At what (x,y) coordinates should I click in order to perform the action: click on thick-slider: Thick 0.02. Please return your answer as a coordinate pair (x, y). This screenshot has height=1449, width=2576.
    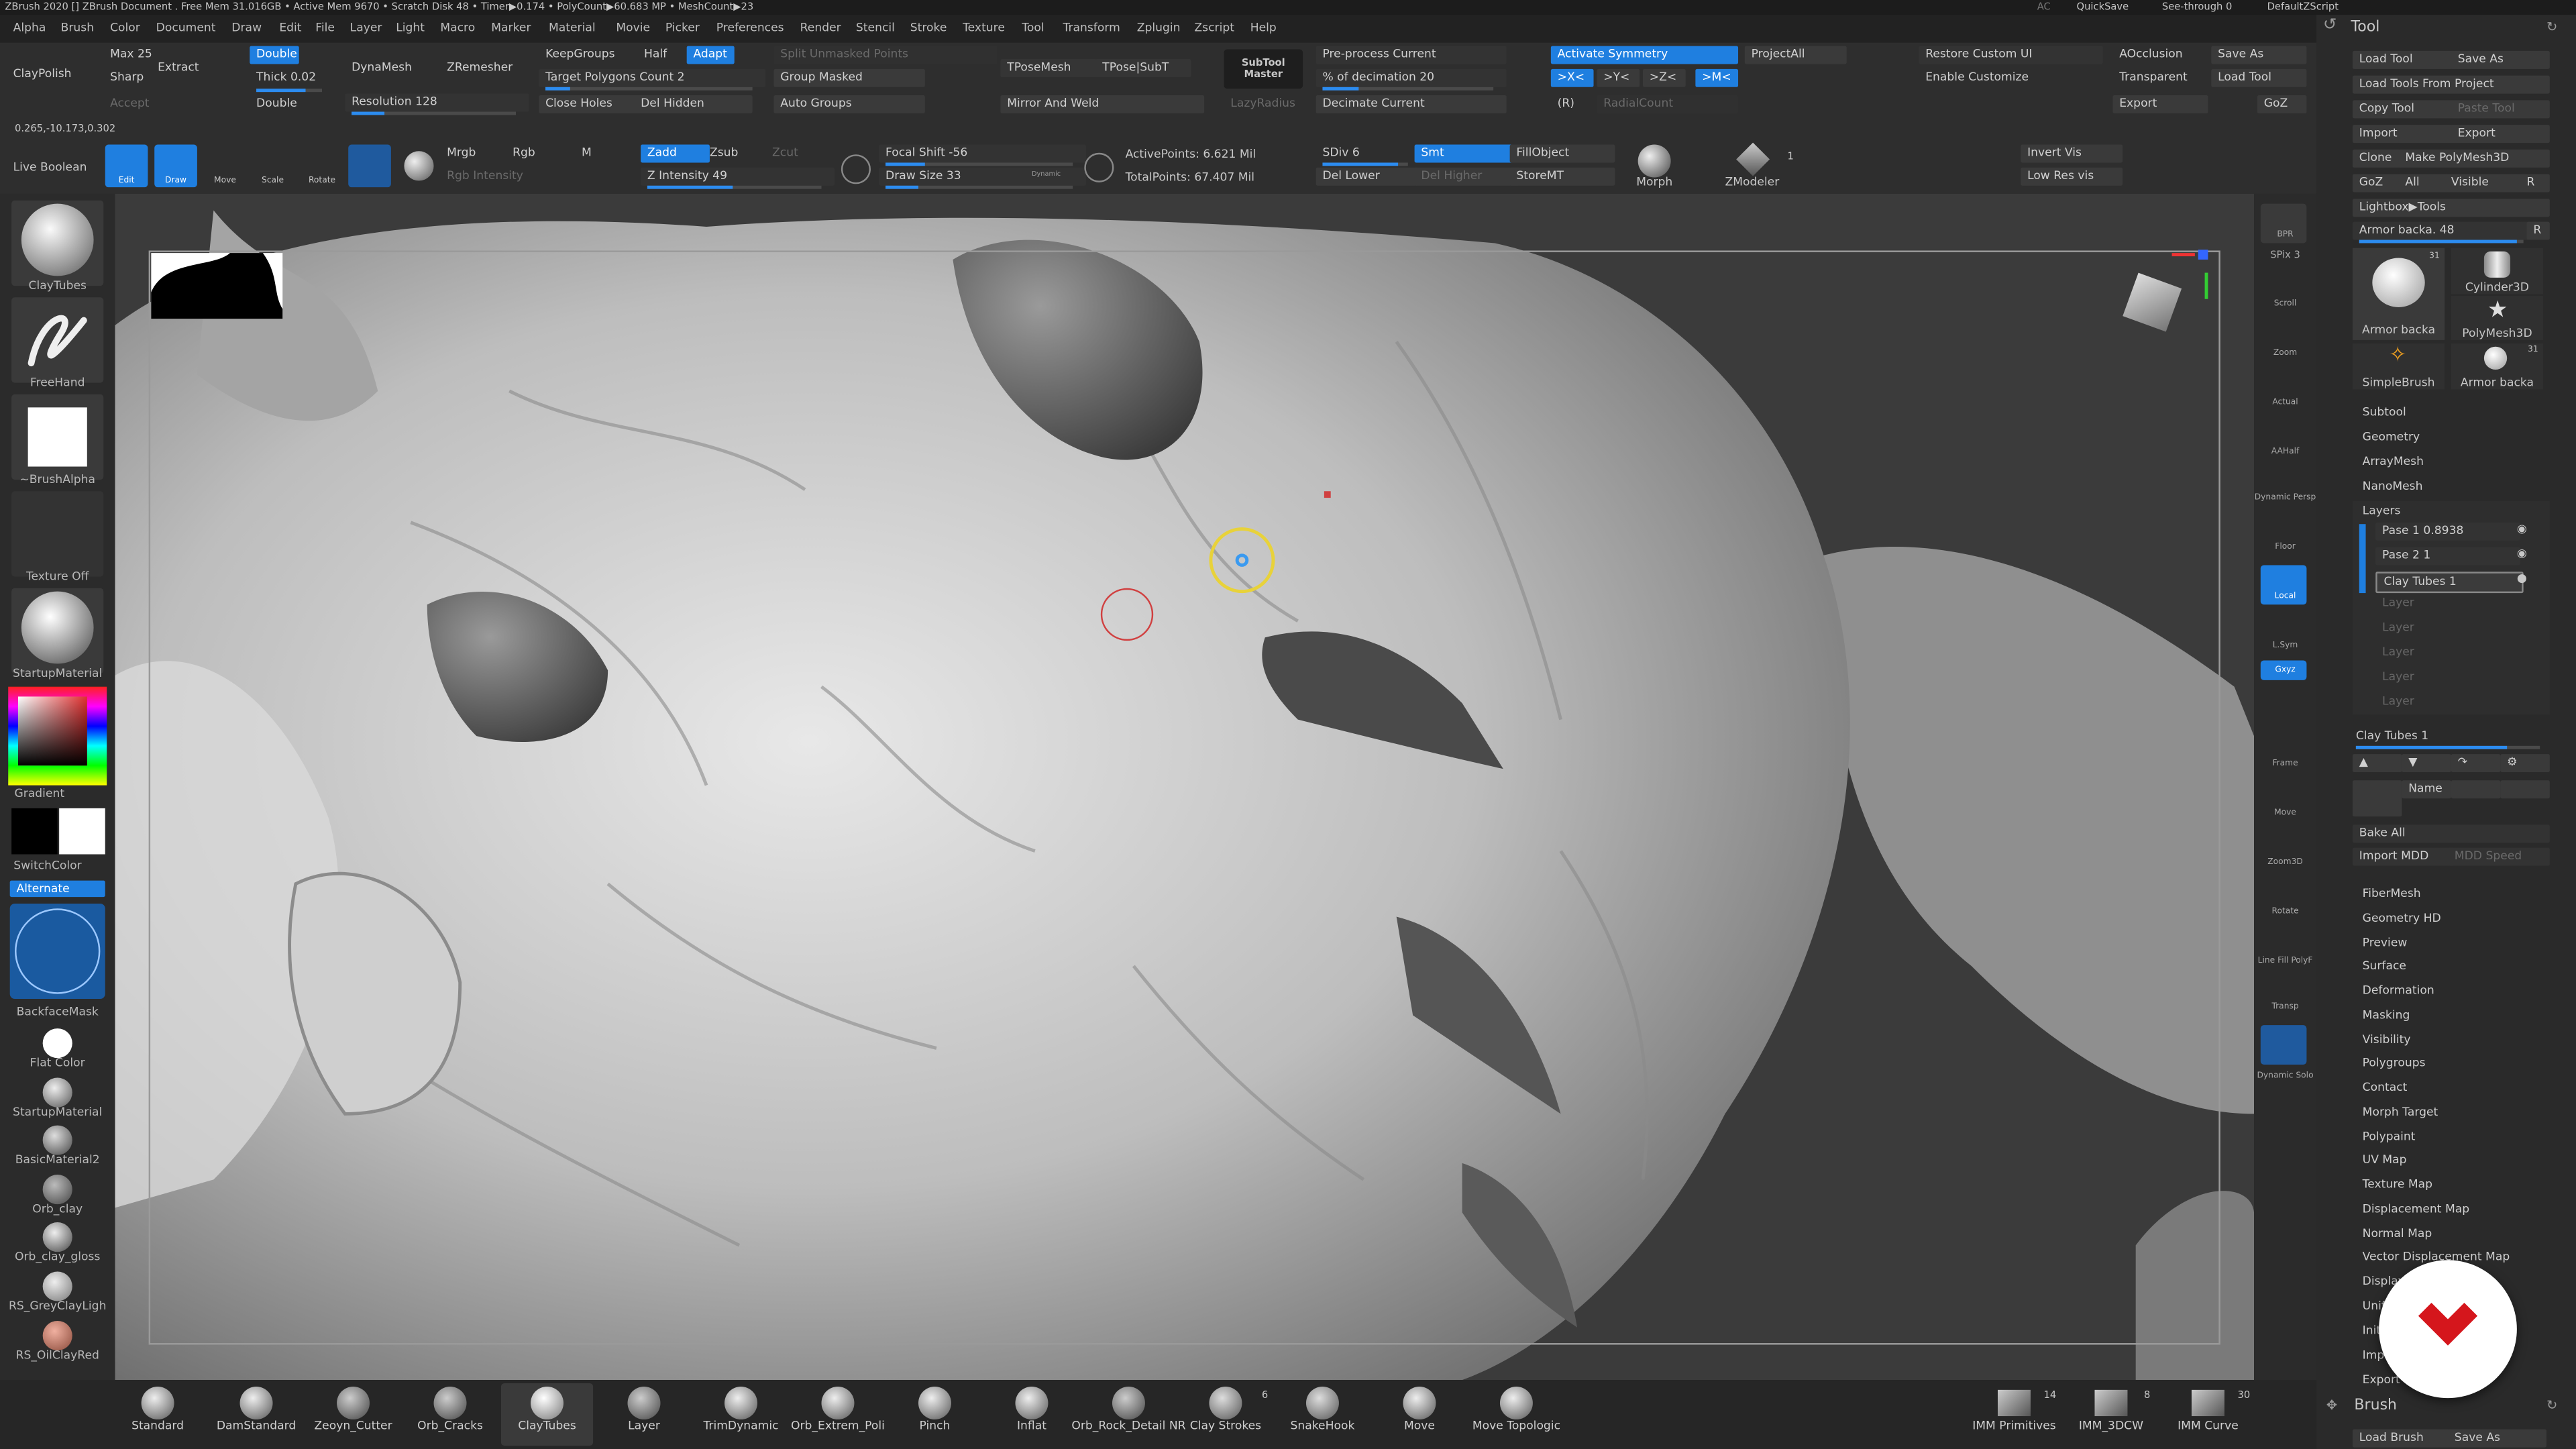
    Looking at the image, I should click on (286, 78).